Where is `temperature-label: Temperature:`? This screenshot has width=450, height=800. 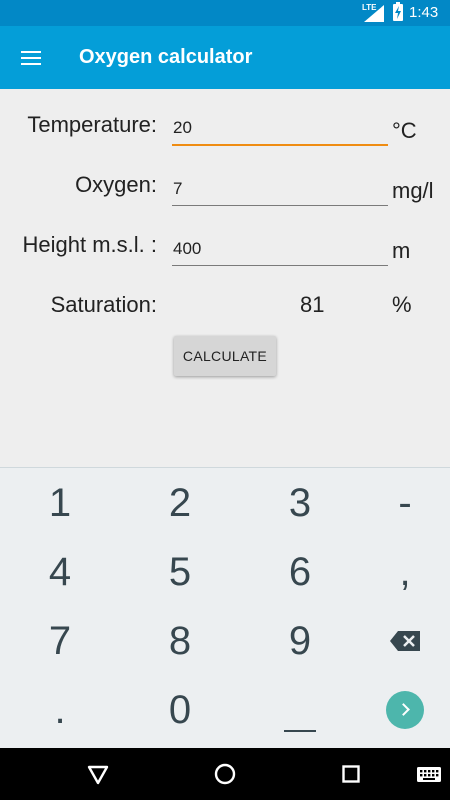
temperature-label: Temperature: is located at coordinates (92, 124).